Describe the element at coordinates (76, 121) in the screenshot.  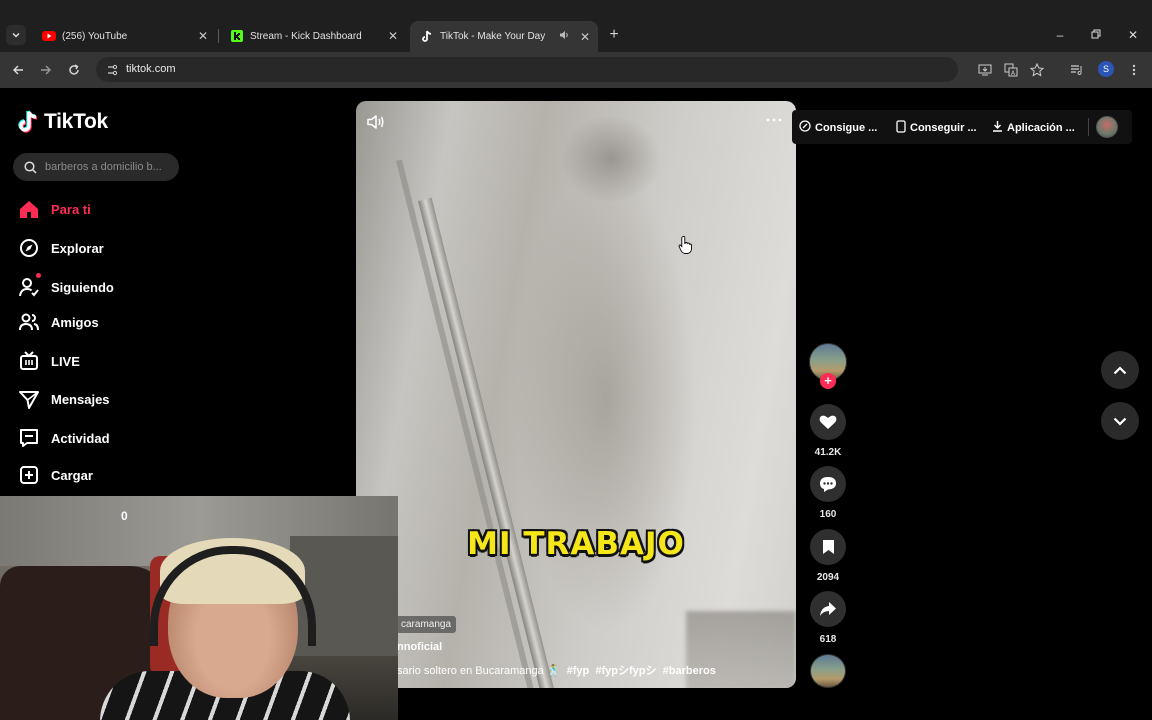
I see `logo-text: TikTok` at that location.